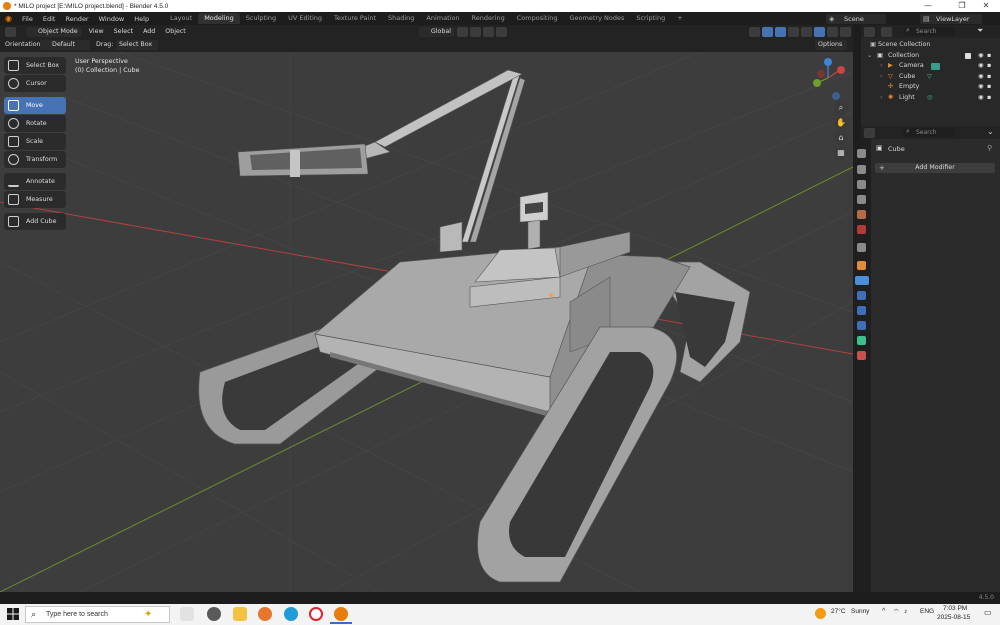  Describe the element at coordinates (862, 280) in the screenshot. I see `modifier-tab-icon` at that location.